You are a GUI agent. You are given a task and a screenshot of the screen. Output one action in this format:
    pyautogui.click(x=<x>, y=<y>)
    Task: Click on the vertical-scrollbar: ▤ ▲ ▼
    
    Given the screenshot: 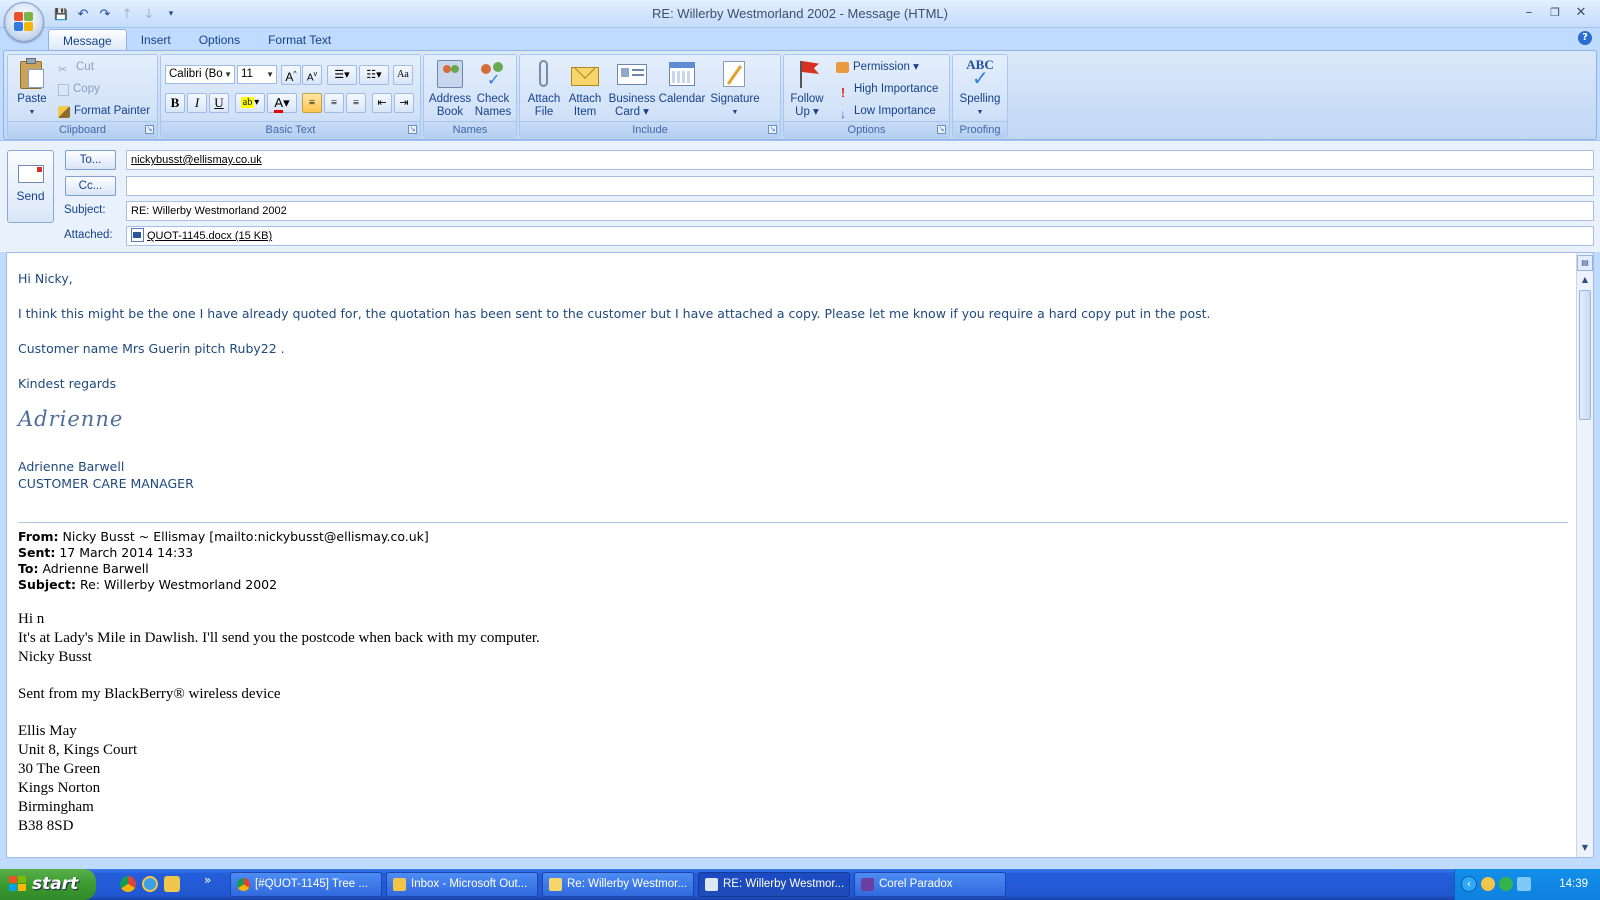 What is the action you would take?
    pyautogui.click(x=1584, y=555)
    